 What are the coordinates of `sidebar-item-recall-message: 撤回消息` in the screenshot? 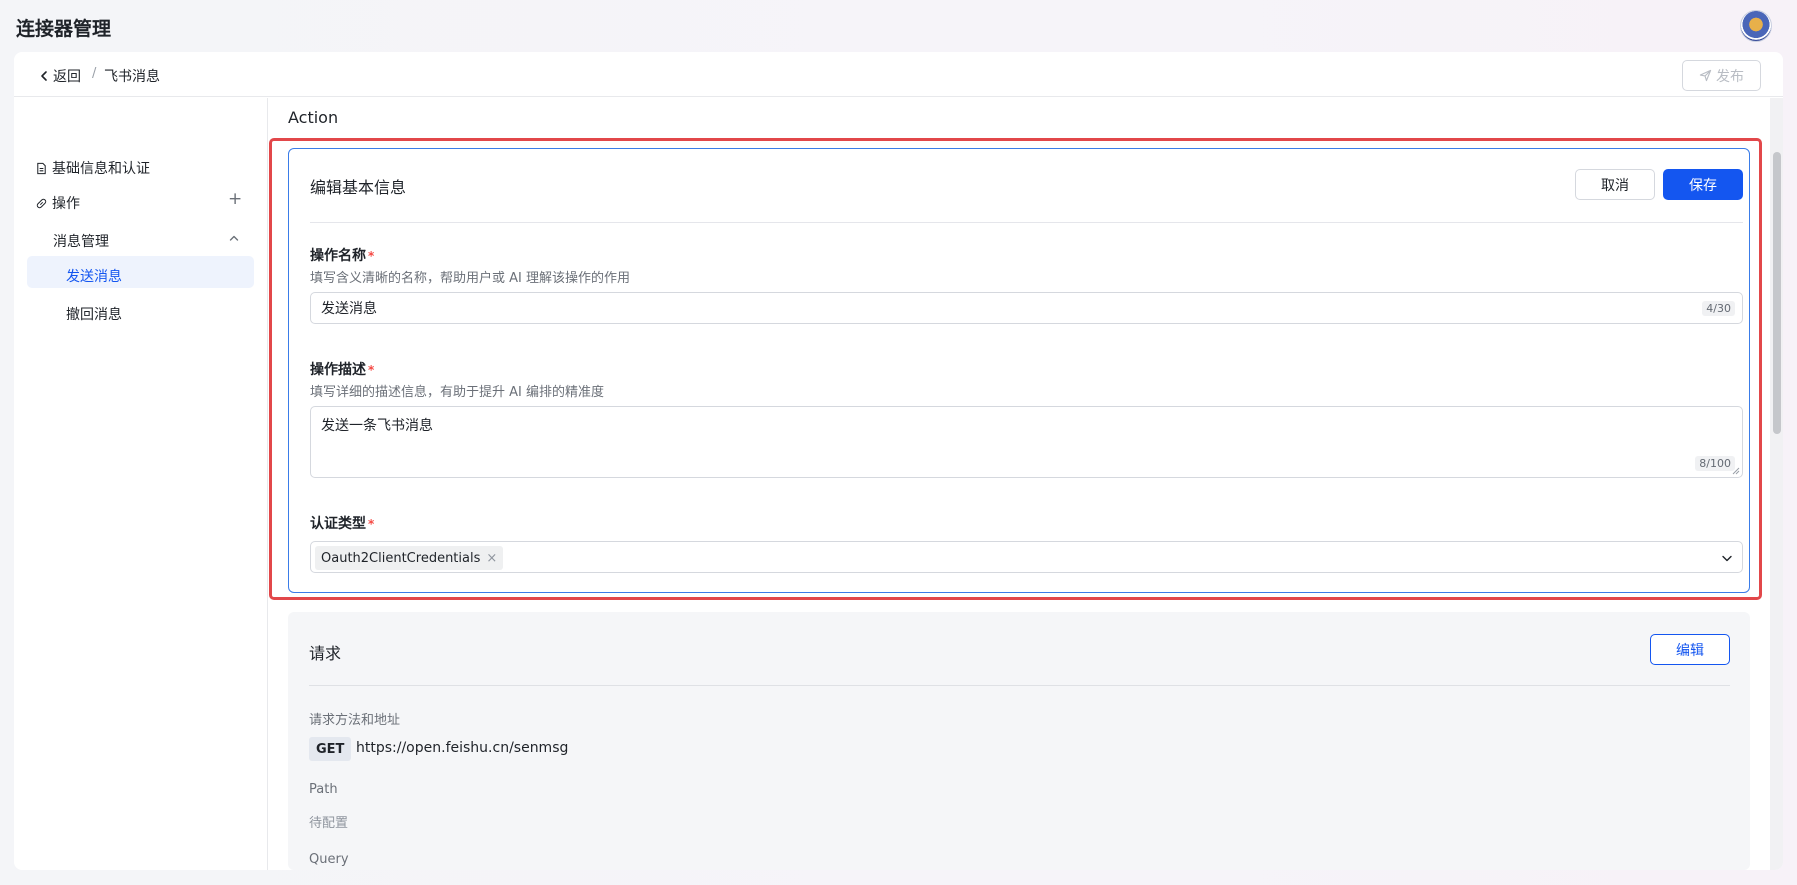 It's located at (94, 314).